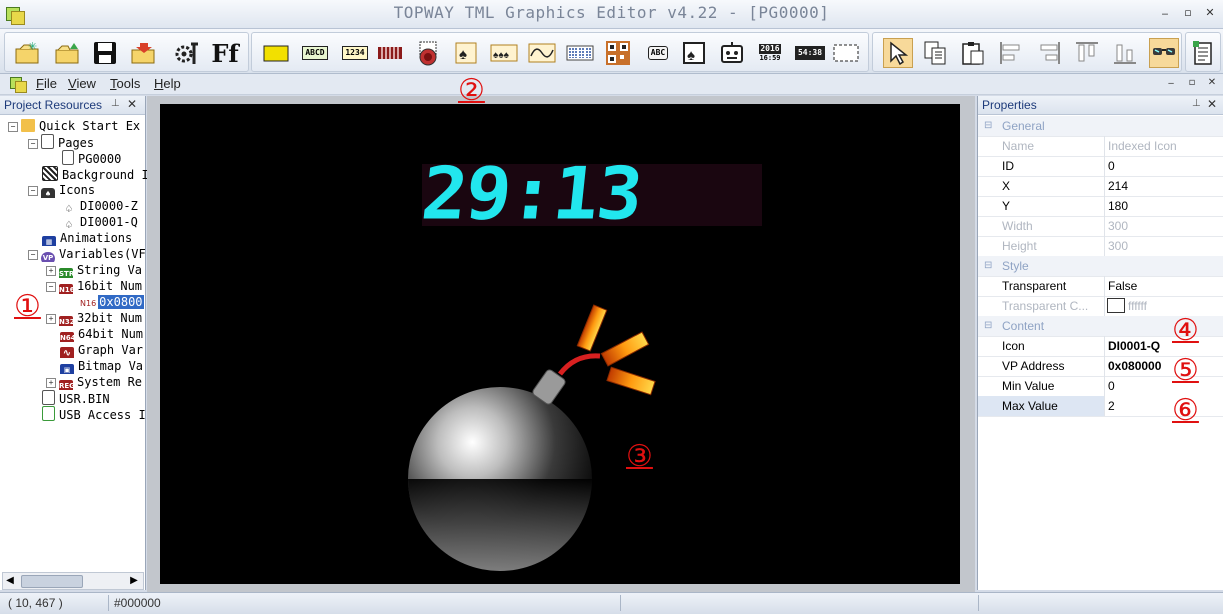 This screenshot has height=614, width=1223. What do you see at coordinates (428, 53) in the screenshot?
I see `button-icon` at bounding box center [428, 53].